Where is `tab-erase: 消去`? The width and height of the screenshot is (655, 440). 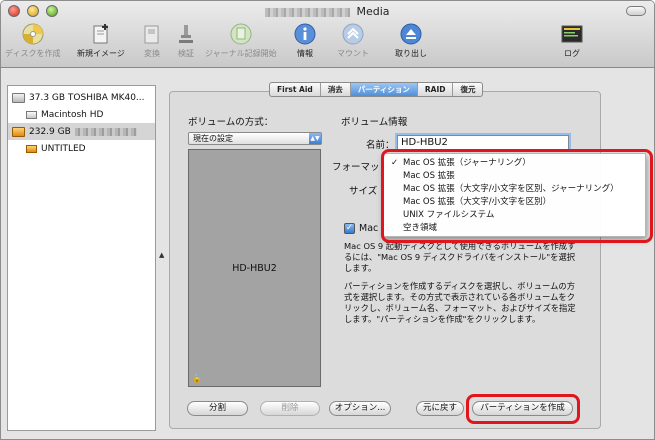
tab-erase: 消去 is located at coordinates (336, 89).